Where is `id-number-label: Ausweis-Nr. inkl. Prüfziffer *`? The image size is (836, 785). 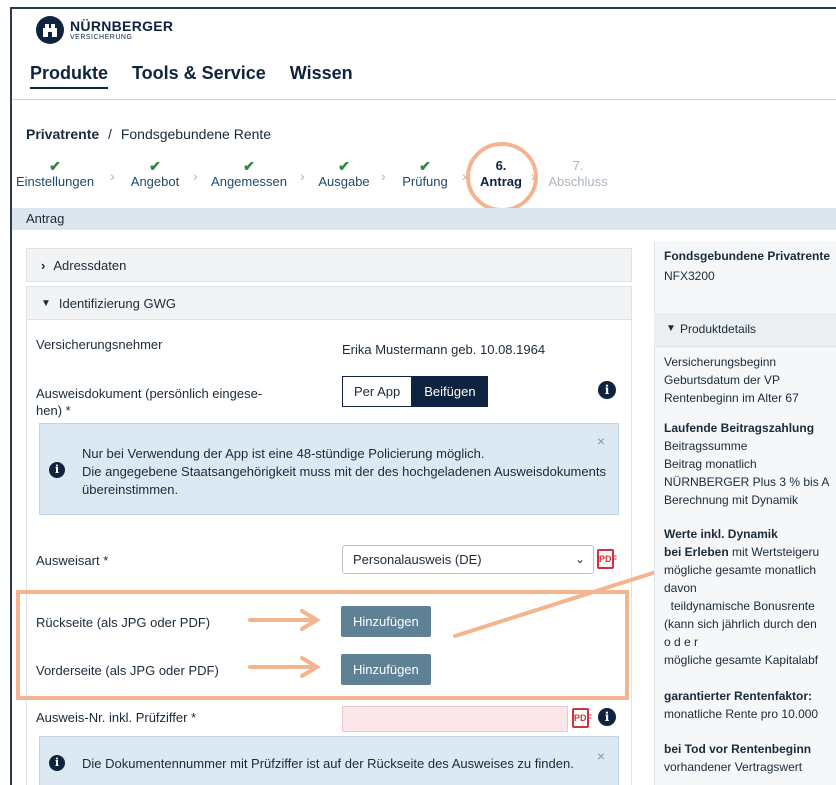 id-number-label: Ausweis-Nr. inkl. Prüfziffer * is located at coordinates (116, 717).